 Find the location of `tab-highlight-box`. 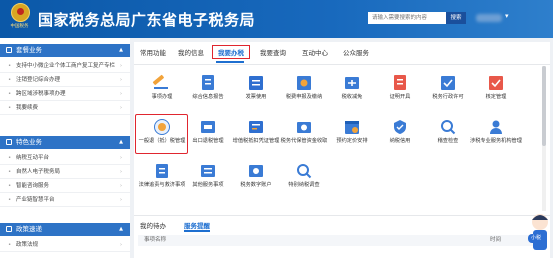

tab-highlight-box is located at coordinates (231, 52).